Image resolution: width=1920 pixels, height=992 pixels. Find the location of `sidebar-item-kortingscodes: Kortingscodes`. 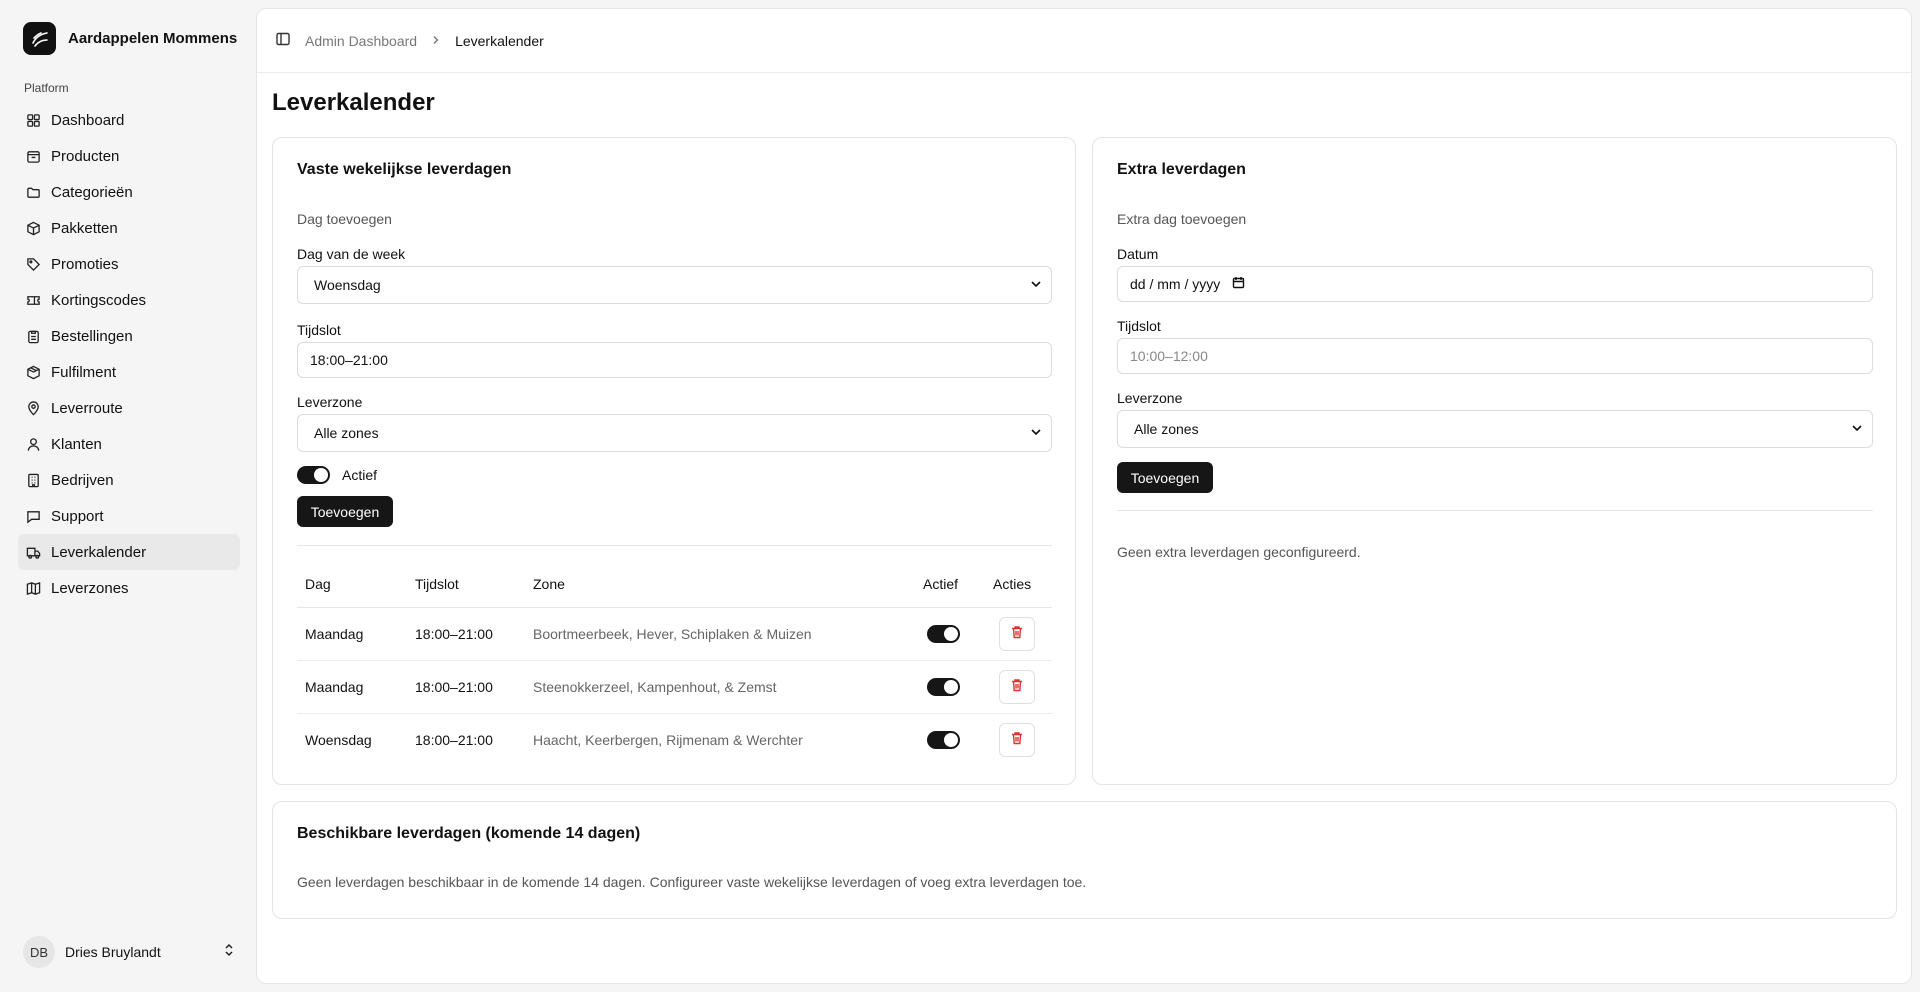

sidebar-item-kortingscodes: Kortingscodes is located at coordinates (129, 300).